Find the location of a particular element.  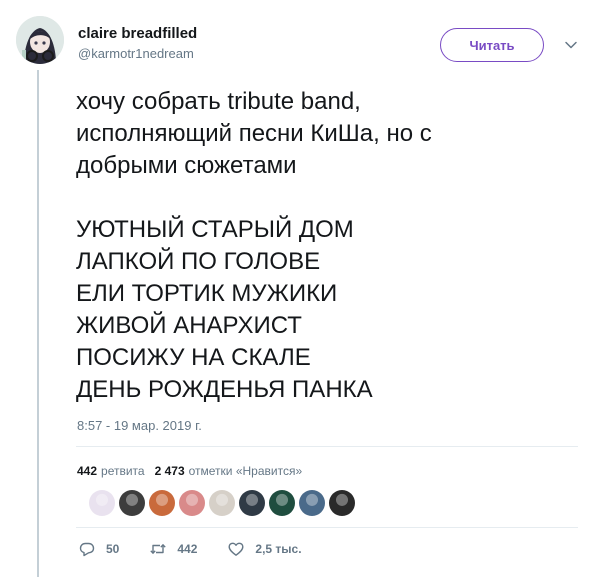

like-button: 2,5 тыс. is located at coordinates (264, 549).